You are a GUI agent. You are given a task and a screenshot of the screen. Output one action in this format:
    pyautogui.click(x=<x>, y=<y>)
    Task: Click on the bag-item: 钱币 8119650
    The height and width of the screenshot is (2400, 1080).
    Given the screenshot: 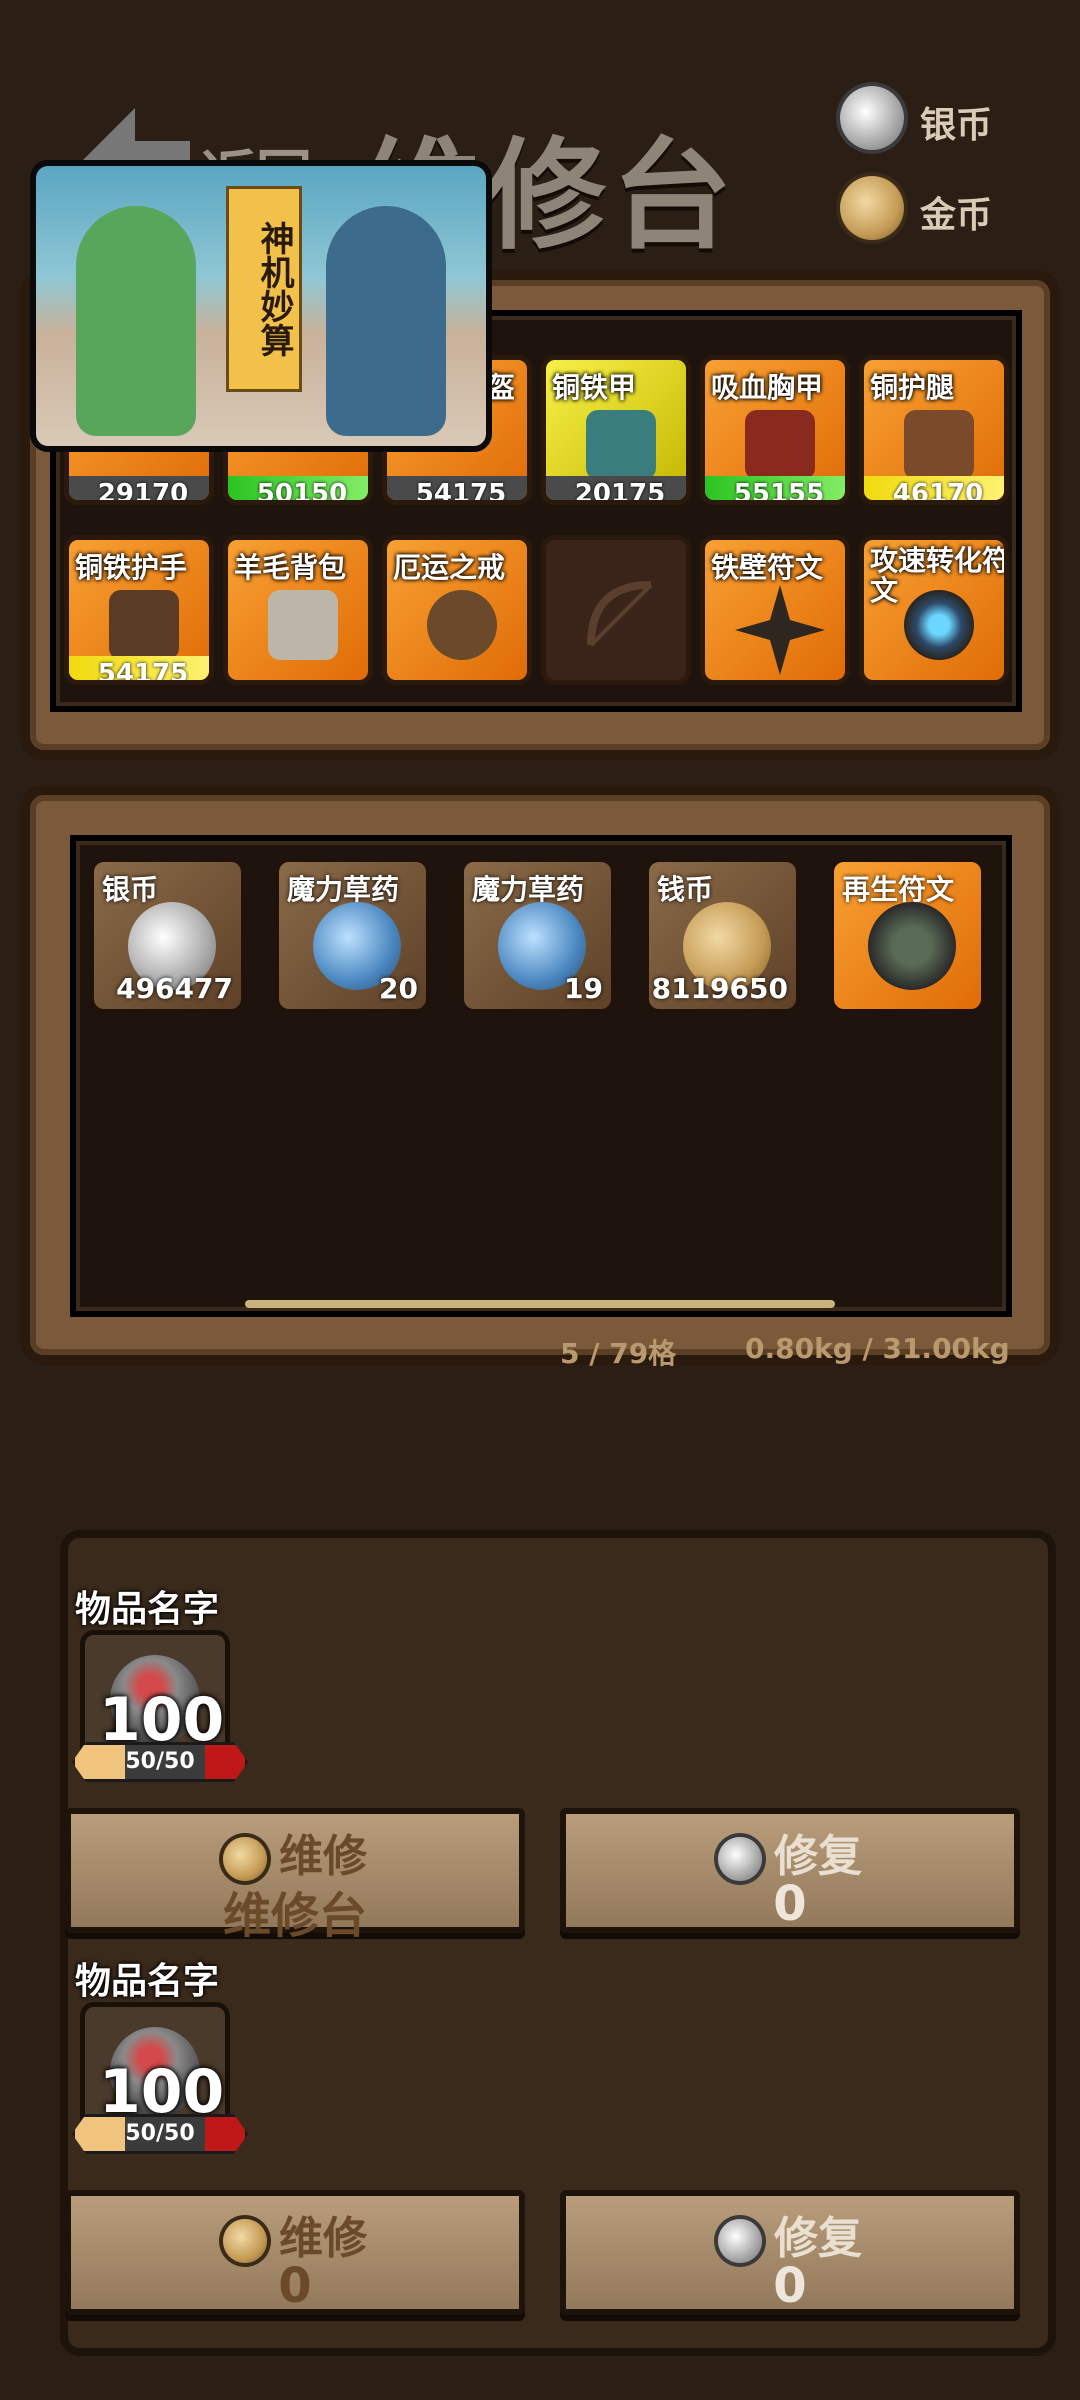 What is the action you would take?
    pyautogui.click(x=722, y=935)
    